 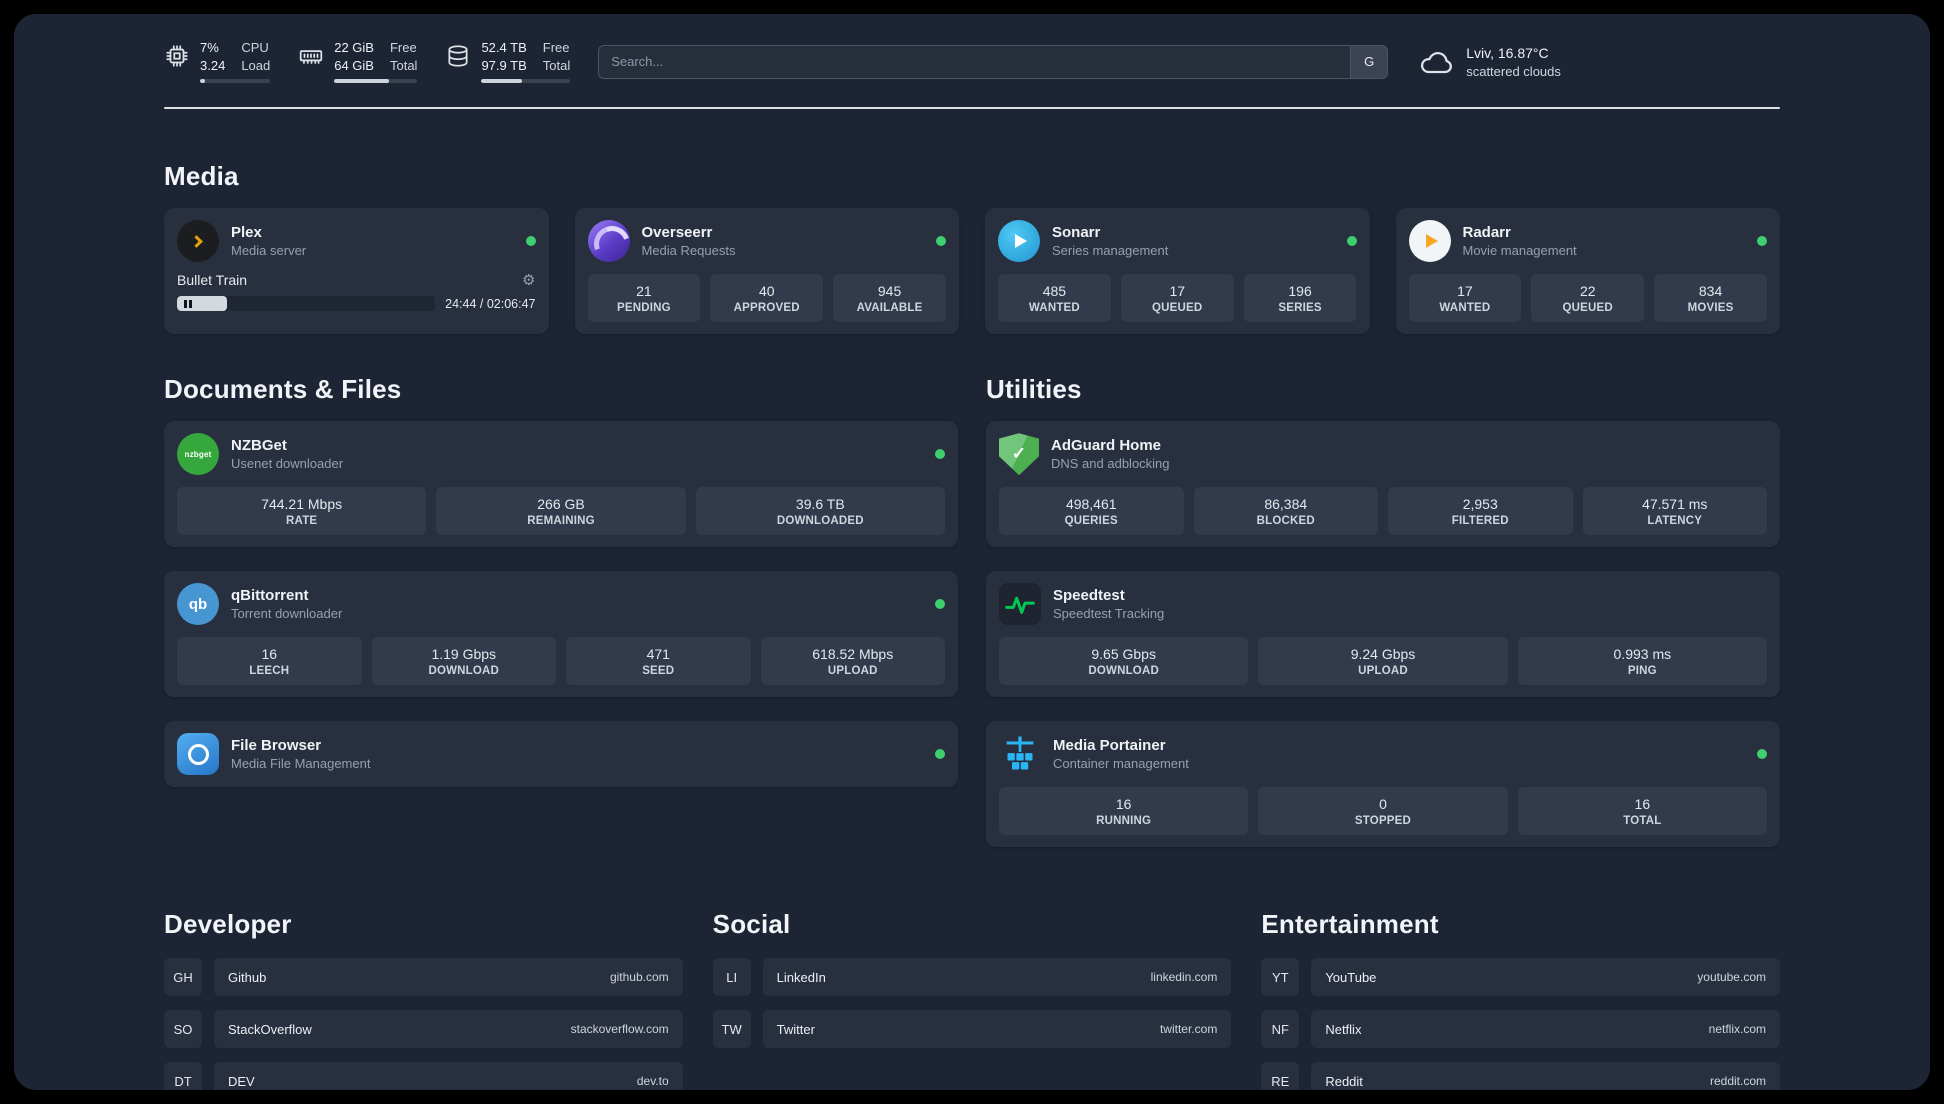 What do you see at coordinates (1383, 671) in the screenshot?
I see `stat-label: UPLOAD` at bounding box center [1383, 671].